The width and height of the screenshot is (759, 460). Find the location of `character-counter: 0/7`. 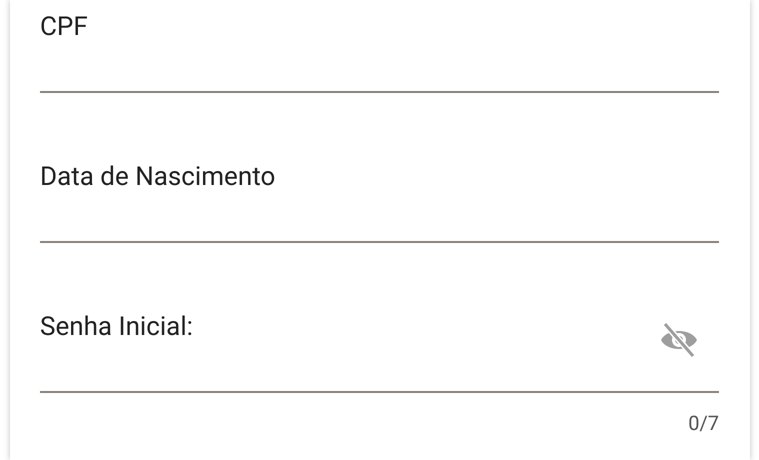

character-counter: 0/7 is located at coordinates (703, 423).